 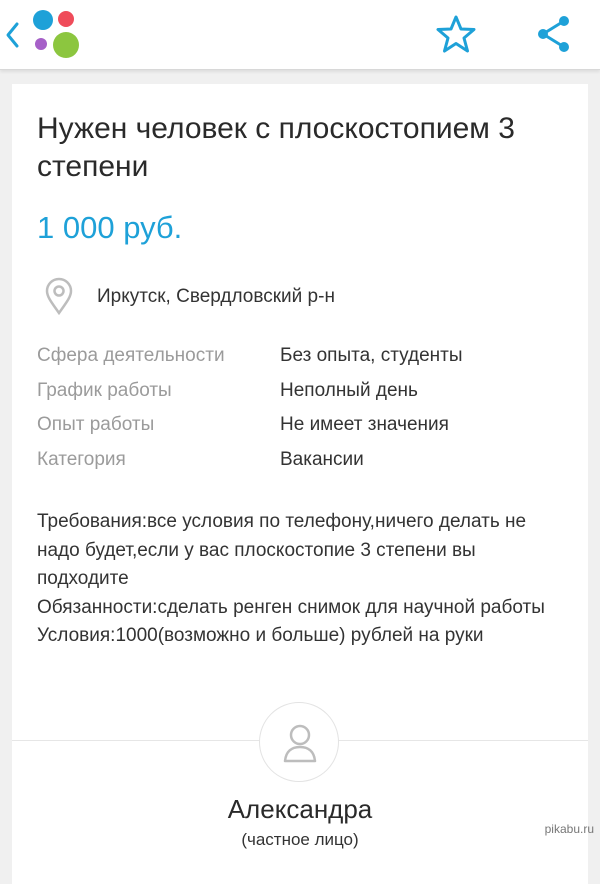 I want to click on chevron-left-icon, so click(x=13, y=35).